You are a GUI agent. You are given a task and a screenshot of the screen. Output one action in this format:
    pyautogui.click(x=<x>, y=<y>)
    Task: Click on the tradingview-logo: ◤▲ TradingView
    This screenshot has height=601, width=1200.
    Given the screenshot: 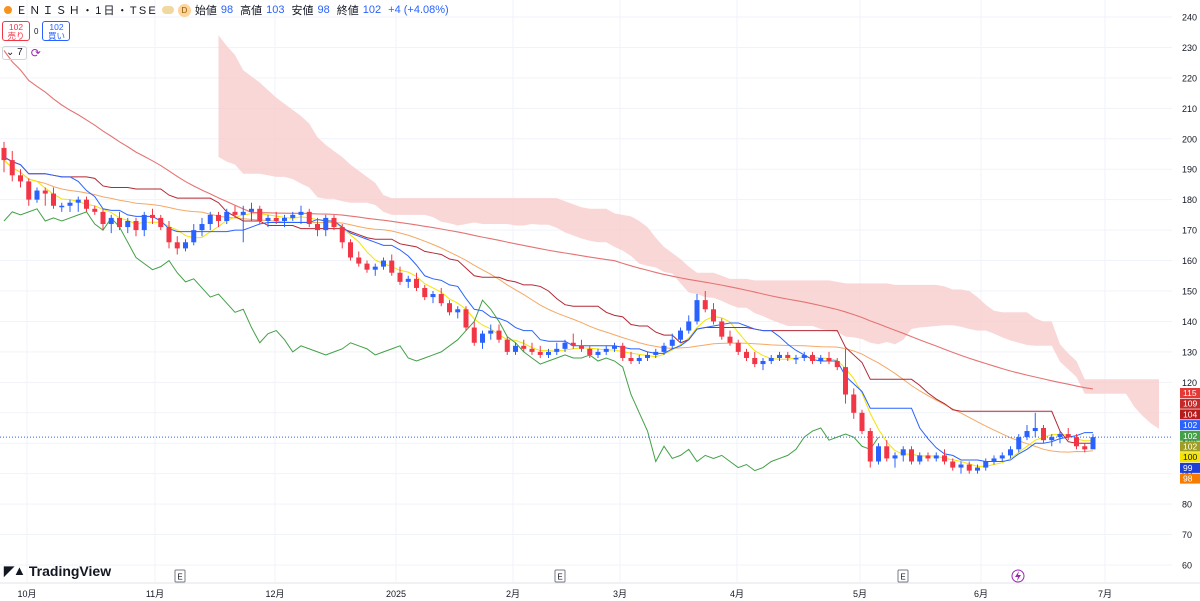 What is the action you would take?
    pyautogui.click(x=57, y=571)
    